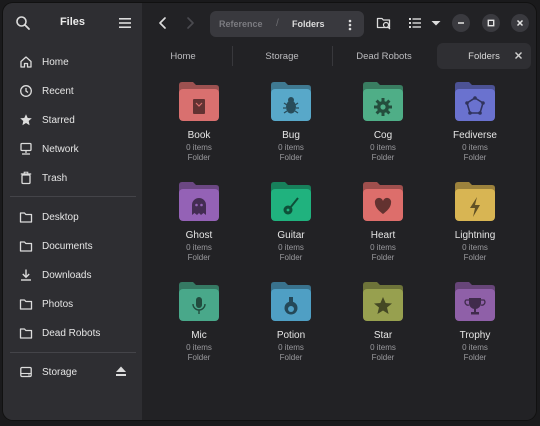 This screenshot has height=426, width=540. I want to click on sidebar-item-label: Starred, so click(58, 120).